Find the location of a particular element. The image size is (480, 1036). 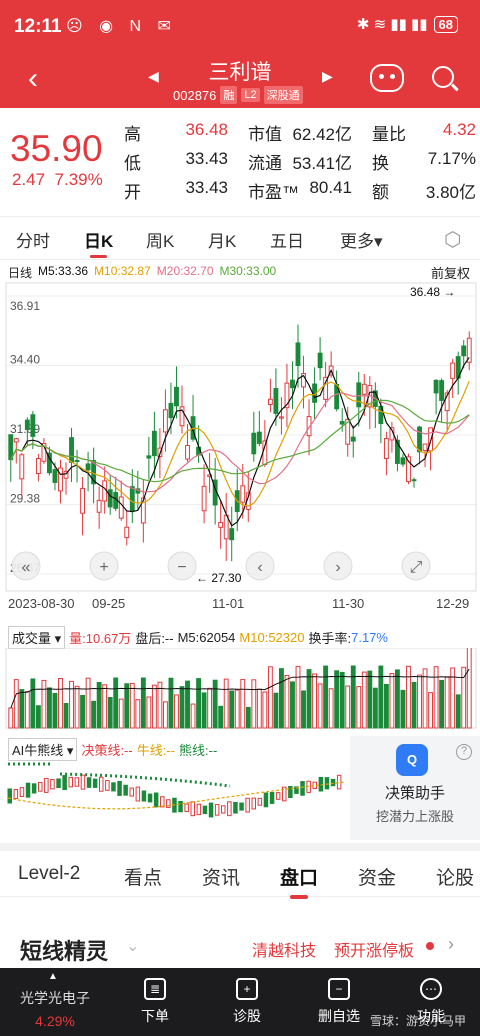

search-icon is located at coordinates (443, 77).